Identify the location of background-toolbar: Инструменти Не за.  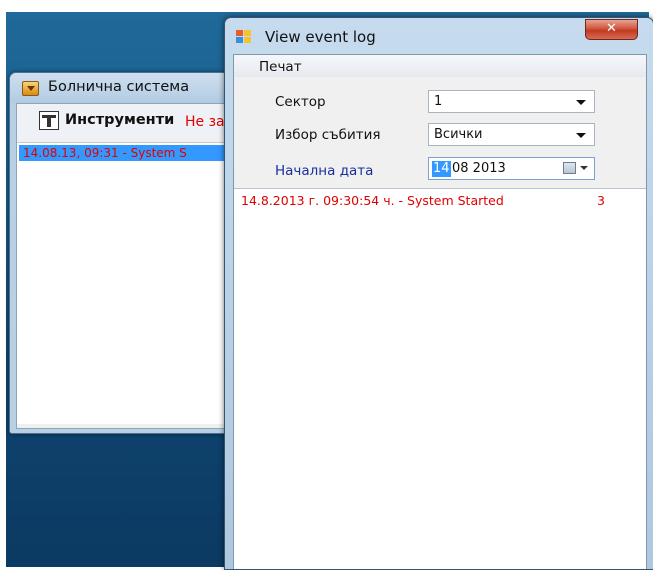
(121, 122).